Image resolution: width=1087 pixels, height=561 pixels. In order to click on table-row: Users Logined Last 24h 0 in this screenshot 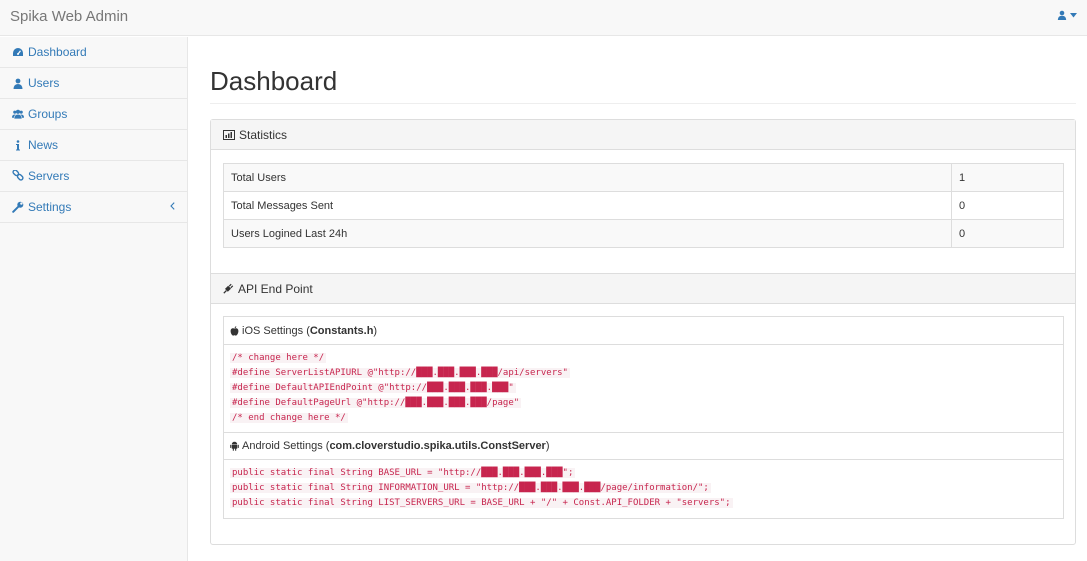, I will do `click(643, 233)`.